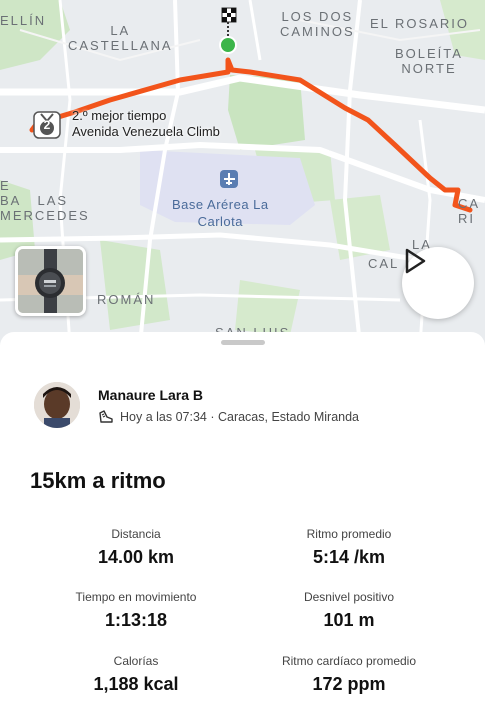 Image resolution: width=485 pixels, height=717 pixels. I want to click on stat-label: Desnivel positivo, so click(349, 597).